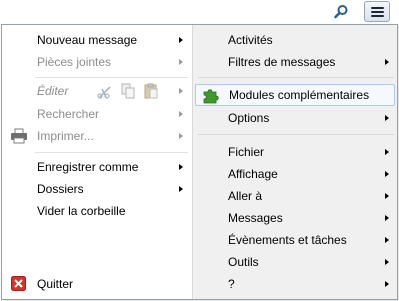 This screenshot has width=399, height=301. What do you see at coordinates (295, 174) in the screenshot?
I see `menu-item-view: Affichage` at bounding box center [295, 174].